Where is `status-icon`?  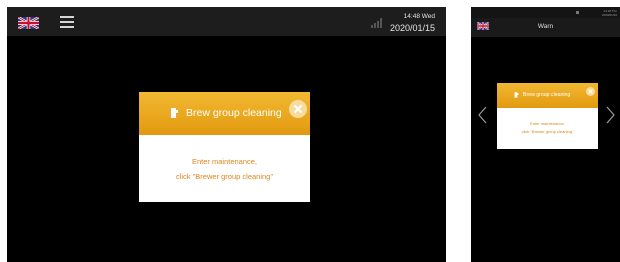
status-icon is located at coordinates (577, 12).